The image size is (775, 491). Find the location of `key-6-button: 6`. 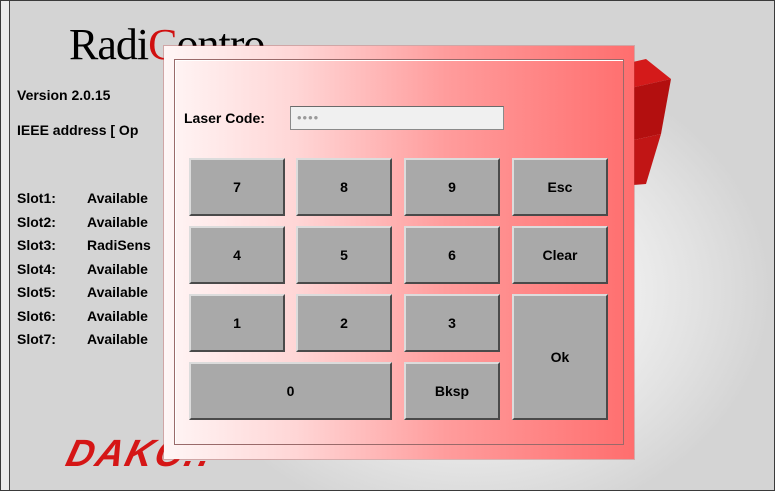

key-6-button: 6 is located at coordinates (452, 255).